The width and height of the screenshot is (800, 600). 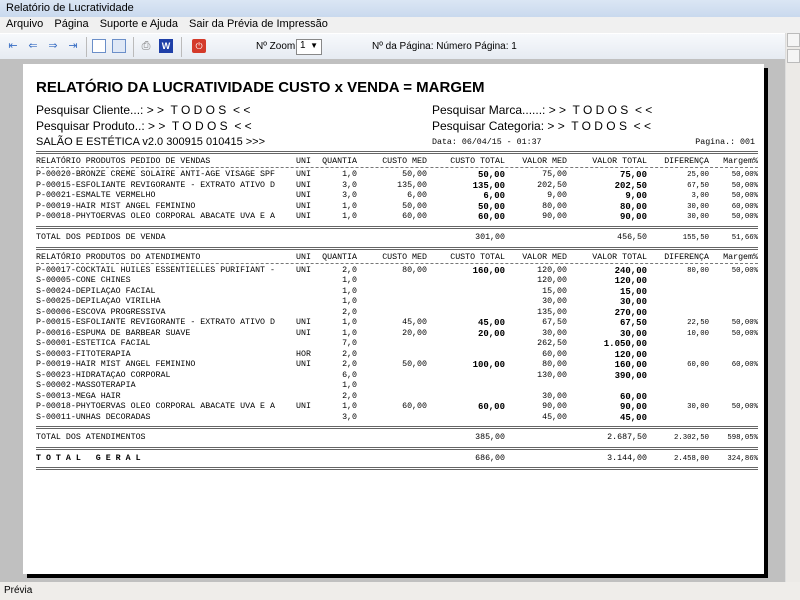 What do you see at coordinates (119, 46) in the screenshot?
I see `two-pages-icon` at bounding box center [119, 46].